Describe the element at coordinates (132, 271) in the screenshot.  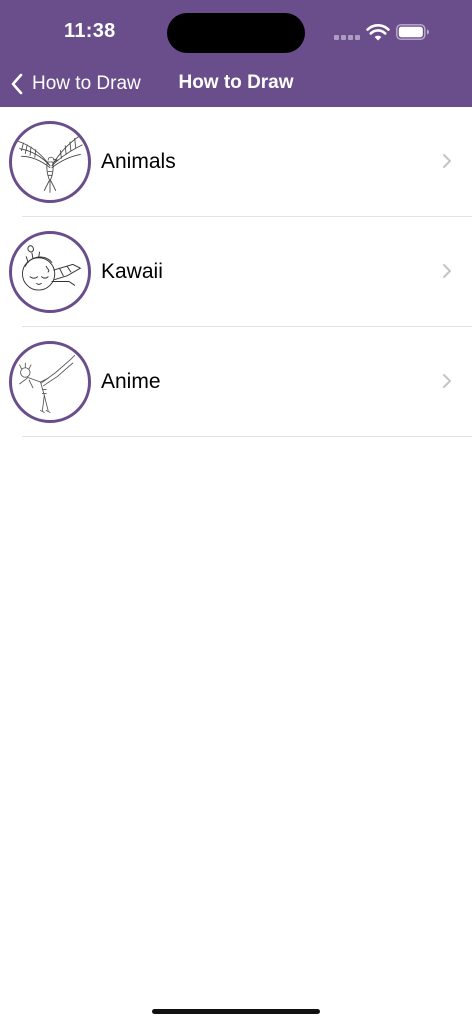
I see `list-item-label: Kawaii` at that location.